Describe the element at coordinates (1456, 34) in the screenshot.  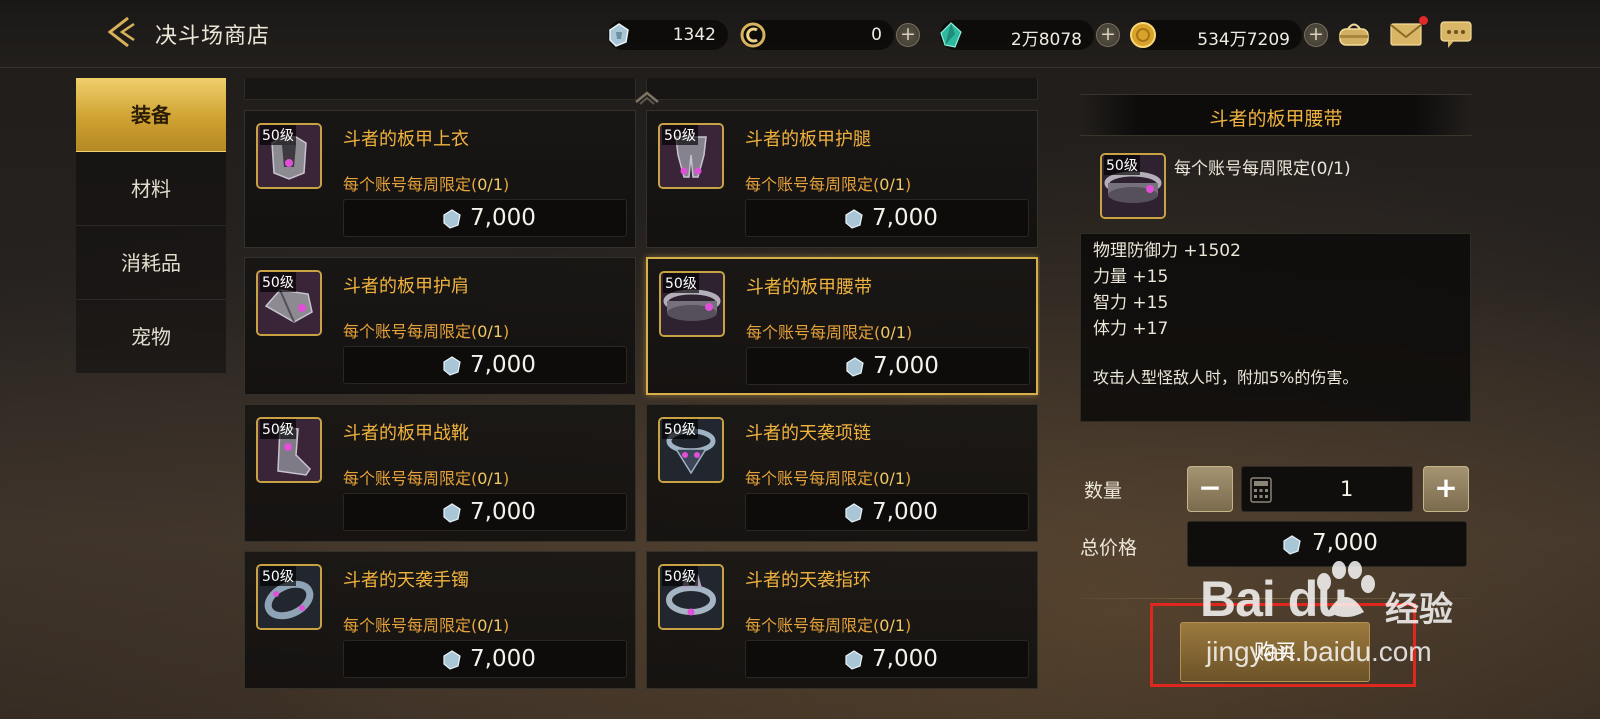
I see `chat-icon` at that location.